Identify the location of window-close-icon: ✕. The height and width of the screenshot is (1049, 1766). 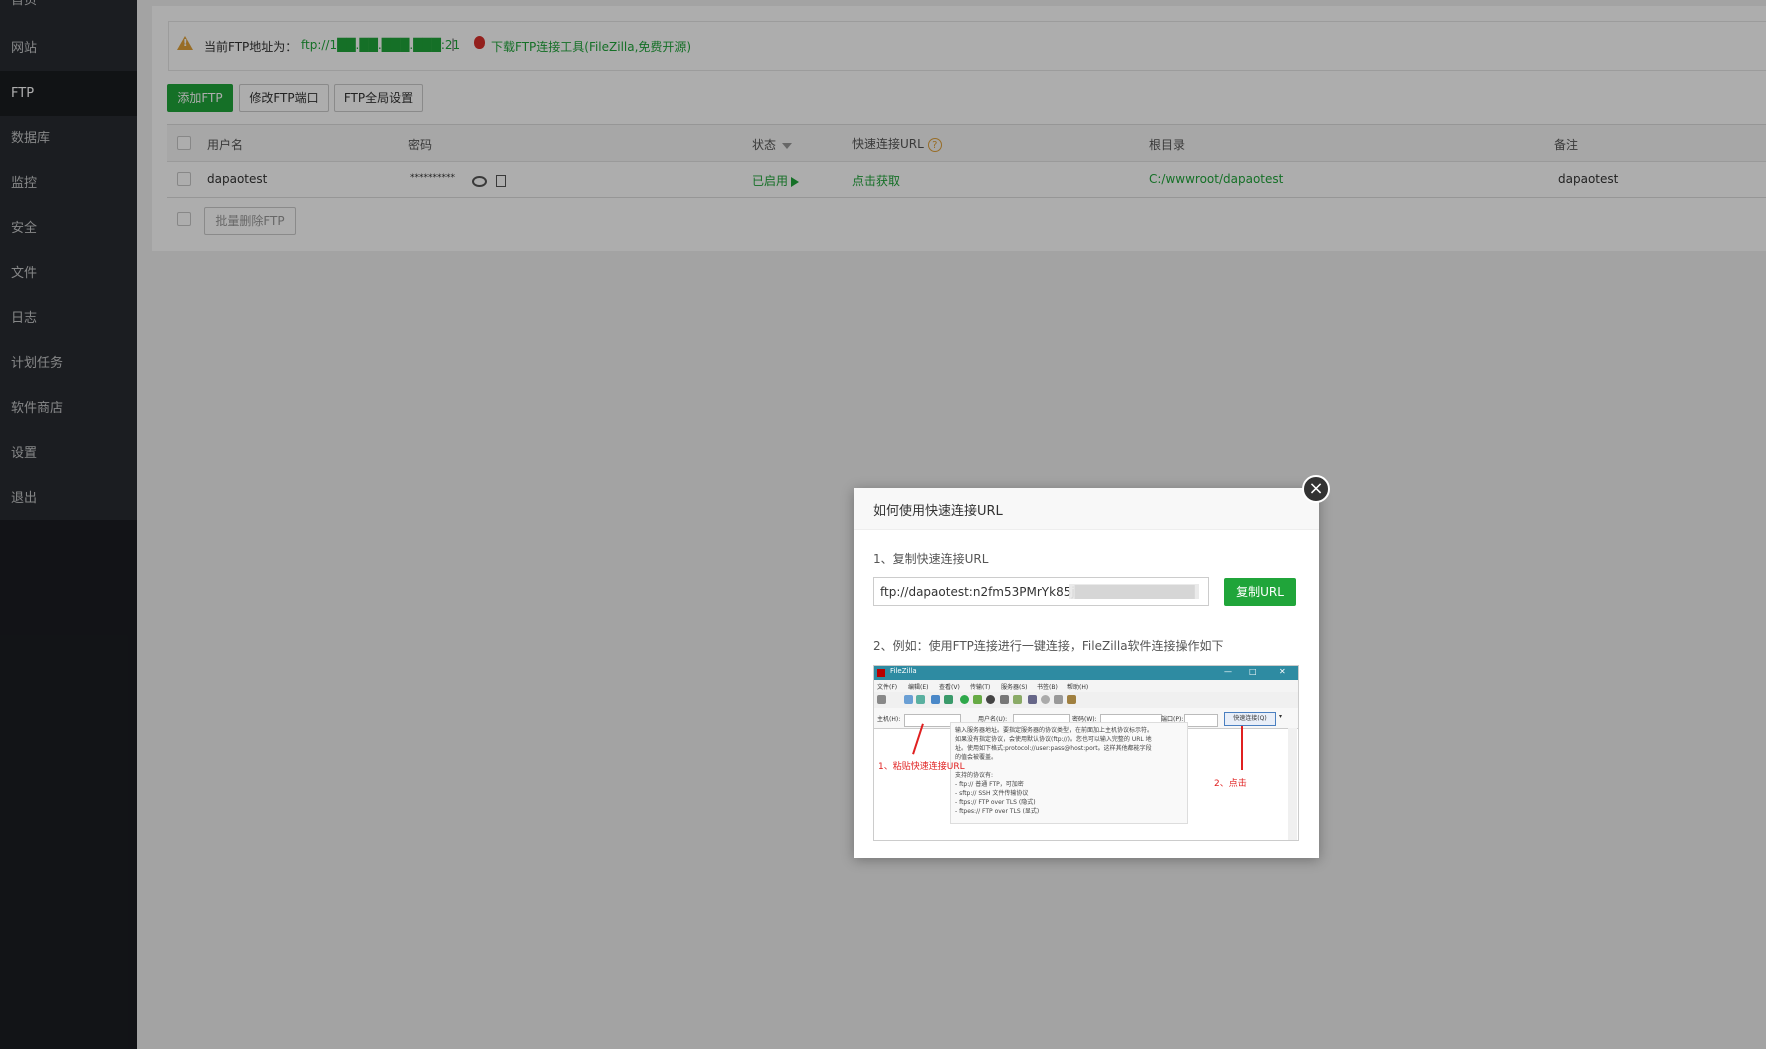
(1282, 671).